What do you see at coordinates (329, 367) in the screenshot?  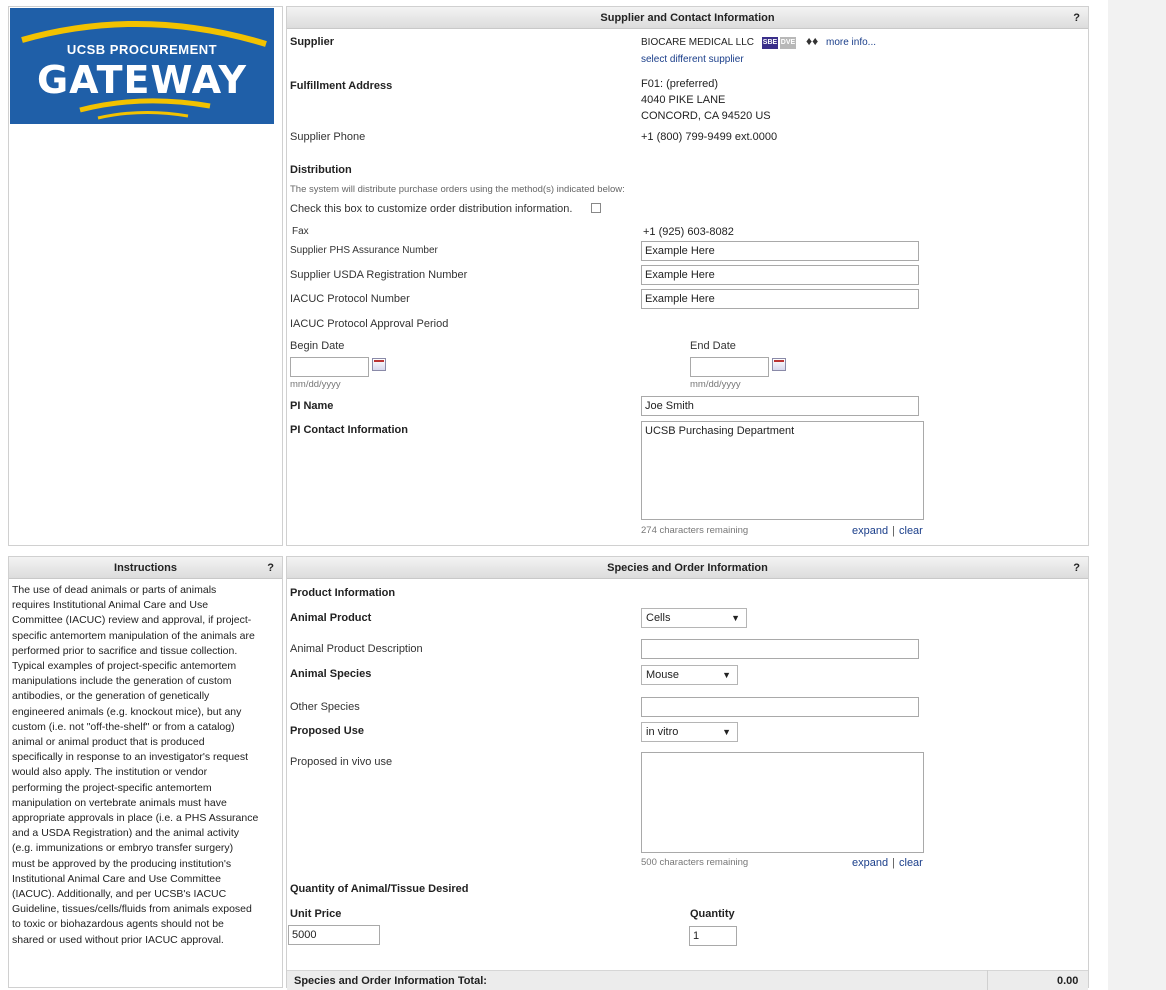 I see `begin-date-input` at bounding box center [329, 367].